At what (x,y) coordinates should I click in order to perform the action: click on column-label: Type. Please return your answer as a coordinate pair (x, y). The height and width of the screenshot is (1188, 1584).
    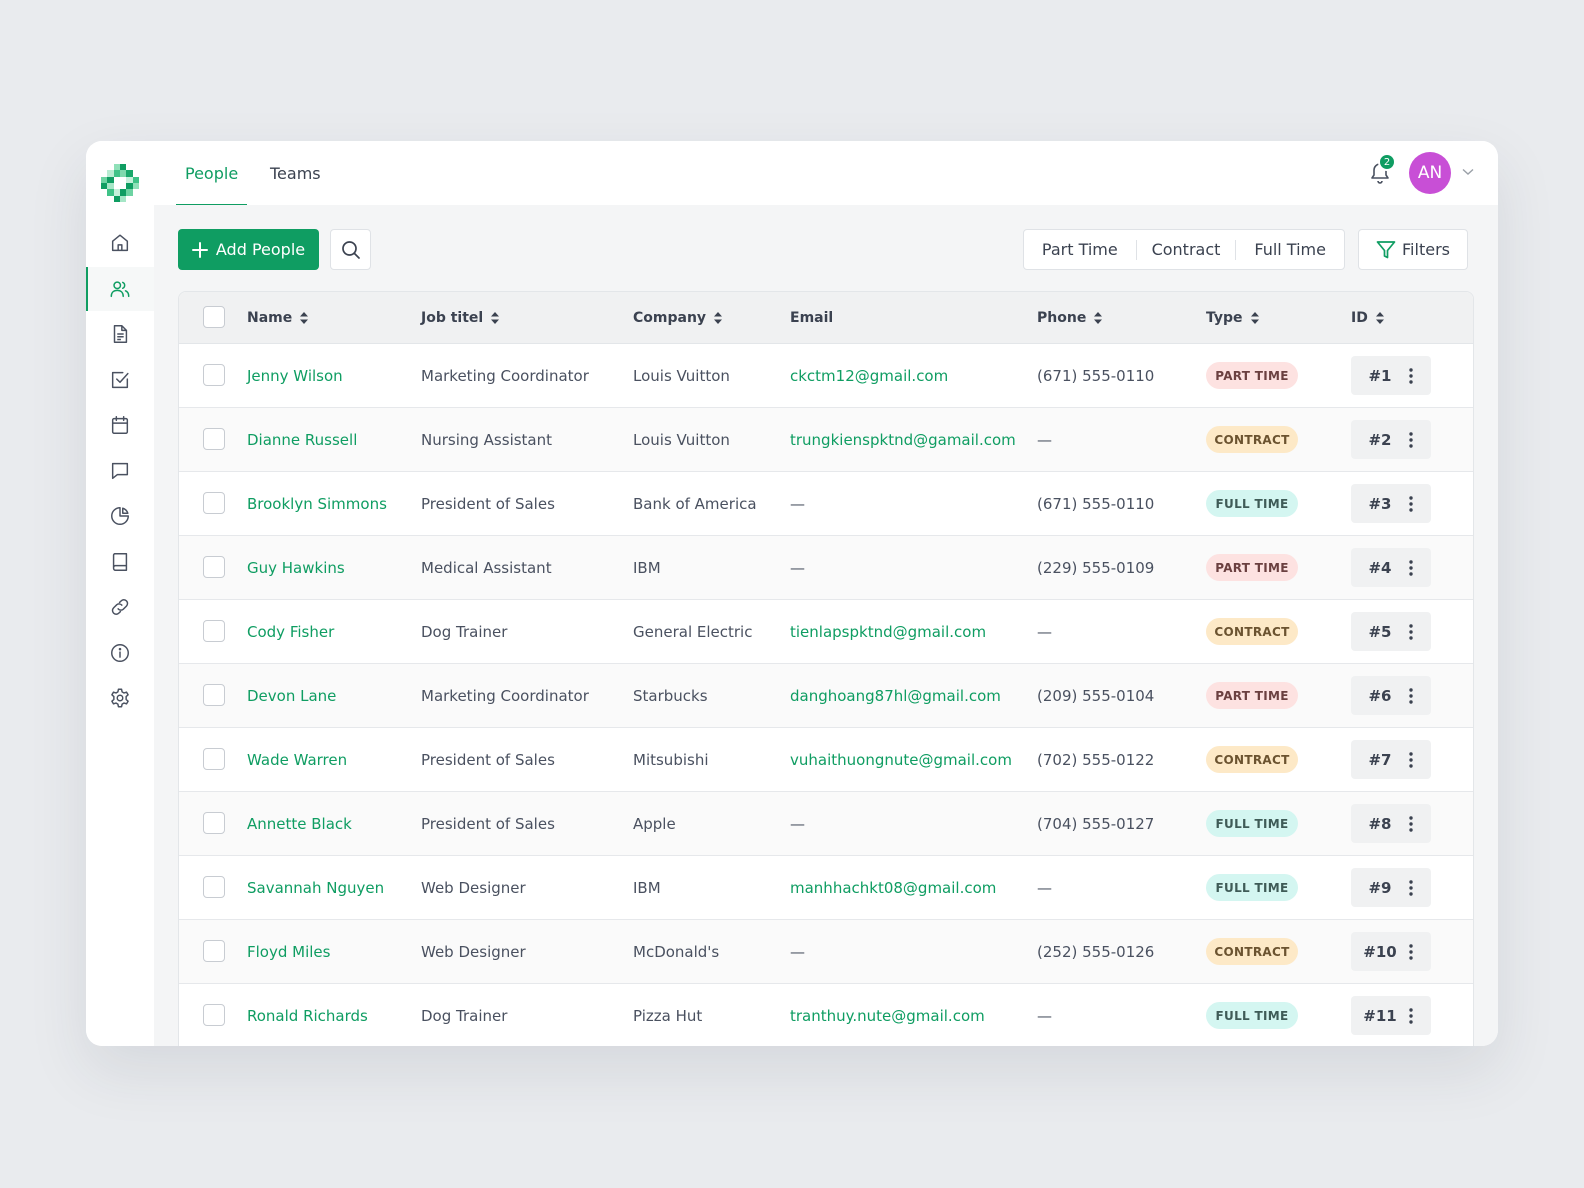
    Looking at the image, I should click on (1224, 317).